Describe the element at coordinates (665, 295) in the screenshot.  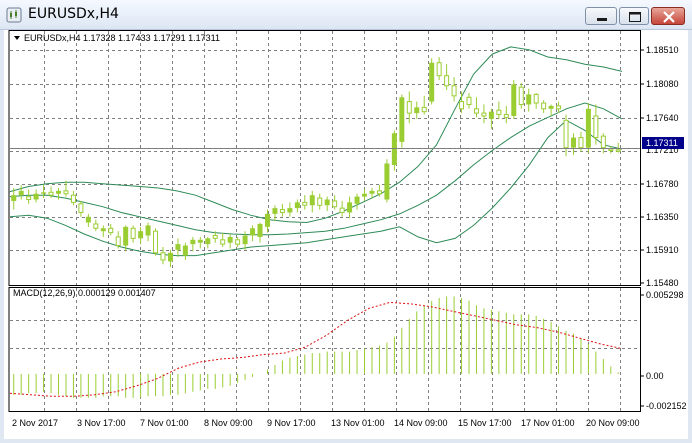
I see `macd-tick-label: 0.005298` at that location.